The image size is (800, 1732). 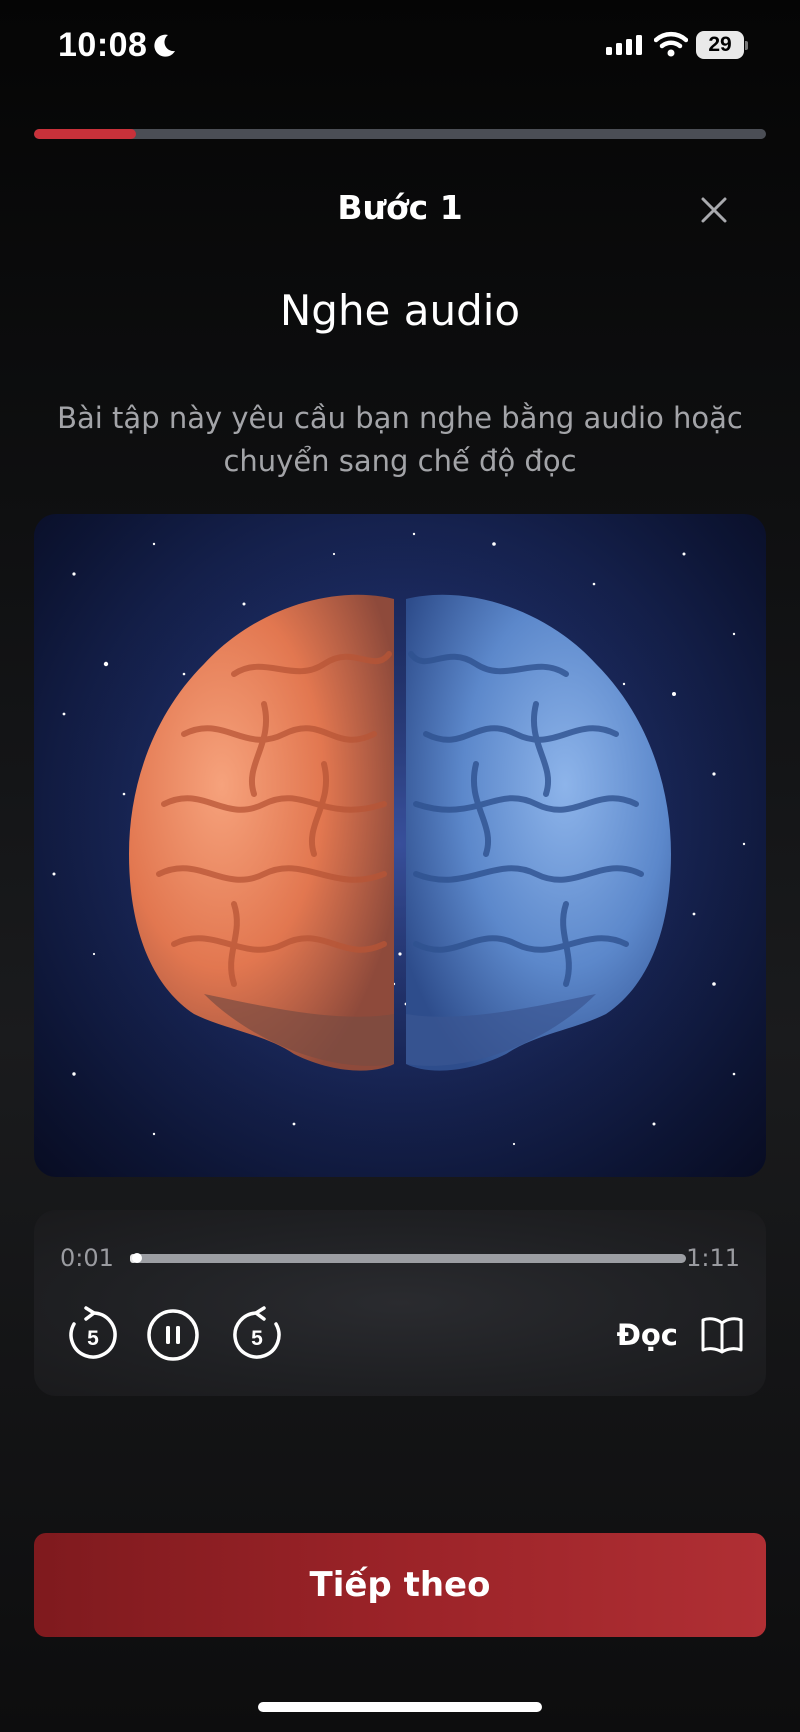 I want to click on lesson-progress-fill, so click(x=85, y=134).